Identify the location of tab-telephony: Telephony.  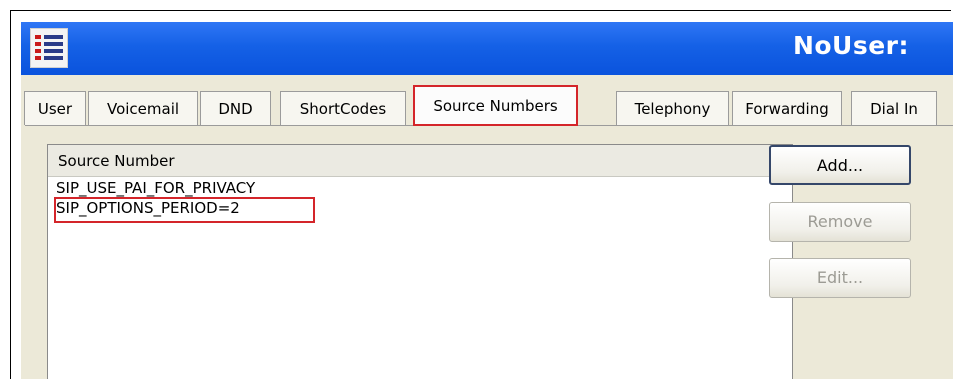
(672, 108).